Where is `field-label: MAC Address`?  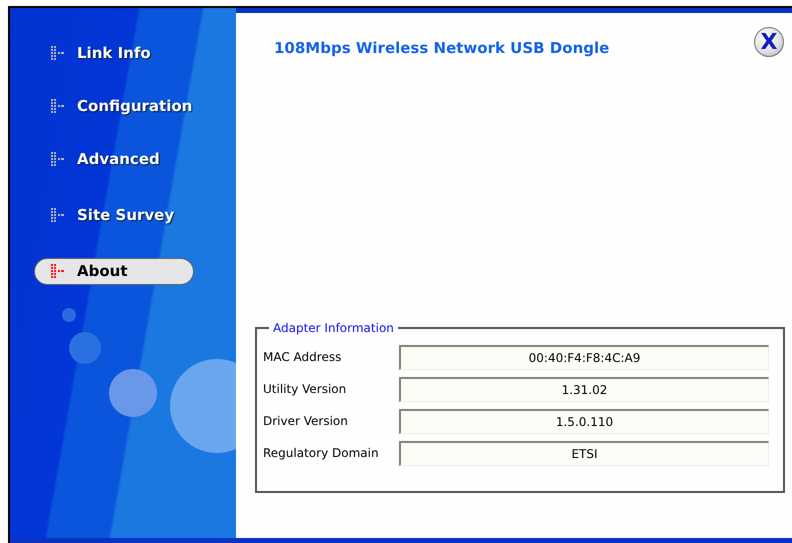
field-label: MAC Address is located at coordinates (302, 357).